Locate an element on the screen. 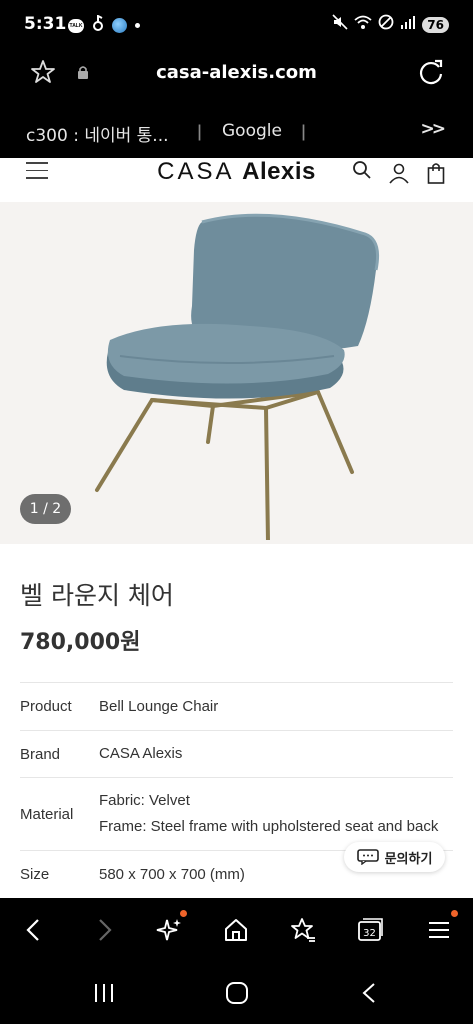 This screenshot has width=473, height=1024. logo-bold-text: Alexis is located at coordinates (279, 171).